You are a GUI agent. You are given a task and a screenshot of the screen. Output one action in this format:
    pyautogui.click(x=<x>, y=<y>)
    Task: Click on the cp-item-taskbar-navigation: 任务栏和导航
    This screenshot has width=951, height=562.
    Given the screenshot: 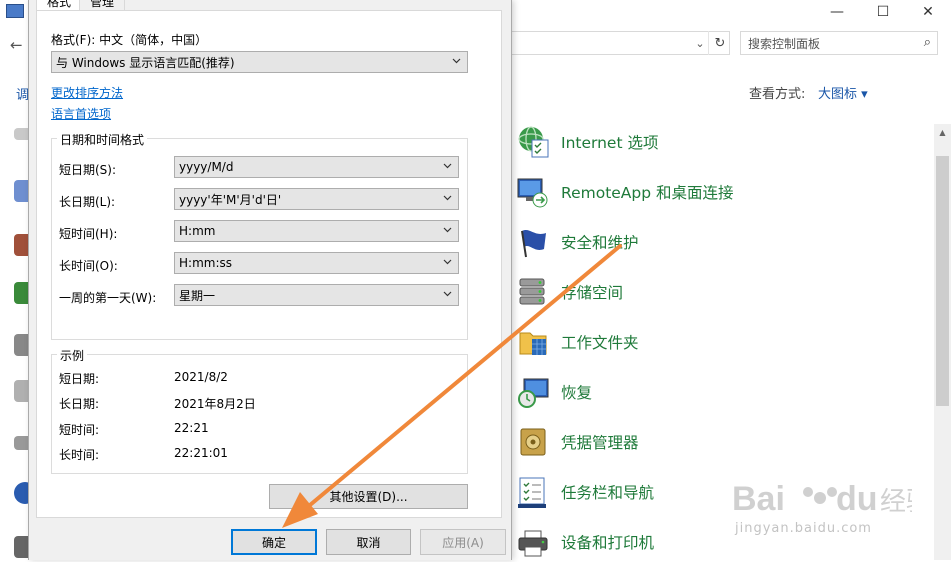 What is the action you would take?
    pyautogui.click(x=585, y=492)
    